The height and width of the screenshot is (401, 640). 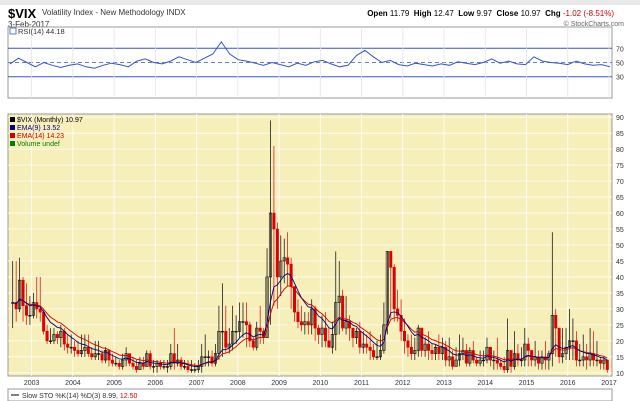 What do you see at coordinates (620, 326) in the screenshot?
I see `price-y-tick-25: 25` at bounding box center [620, 326].